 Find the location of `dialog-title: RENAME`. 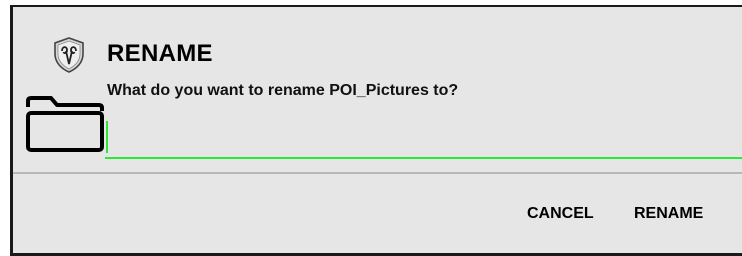

dialog-title: RENAME is located at coordinates (160, 53).